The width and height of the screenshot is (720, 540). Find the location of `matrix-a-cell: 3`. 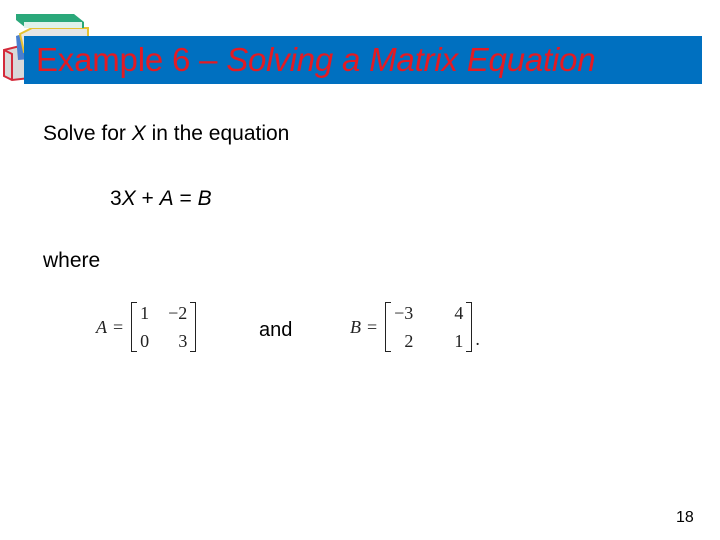

matrix-a-cell: 3 is located at coordinates (183, 341).